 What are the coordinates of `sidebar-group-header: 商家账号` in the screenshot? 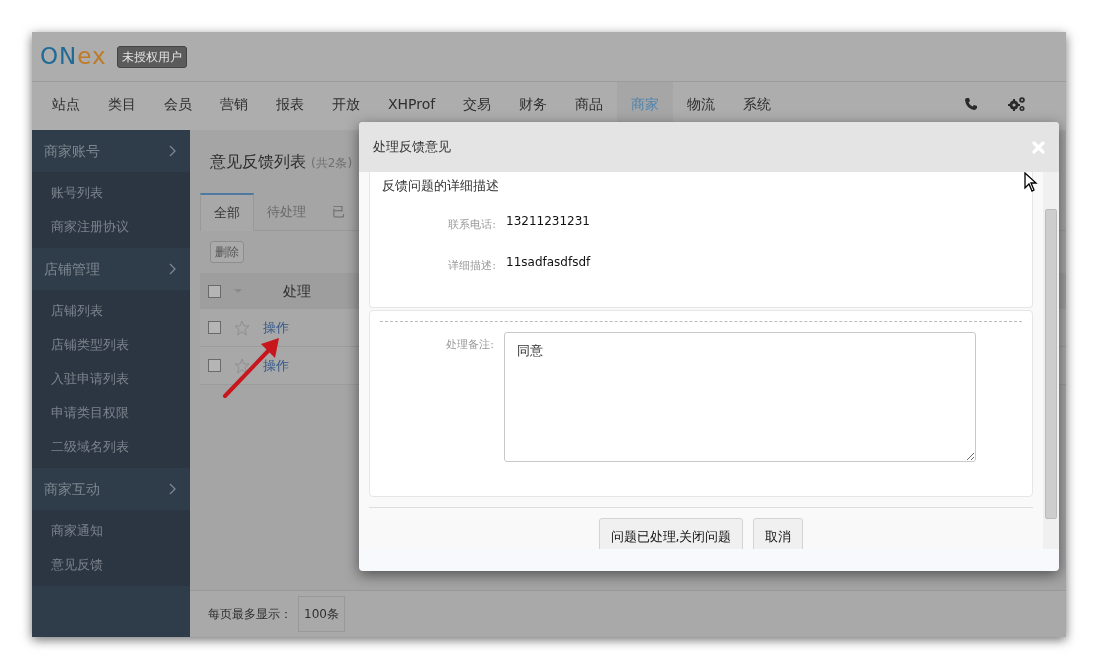 It's located at (111, 151).